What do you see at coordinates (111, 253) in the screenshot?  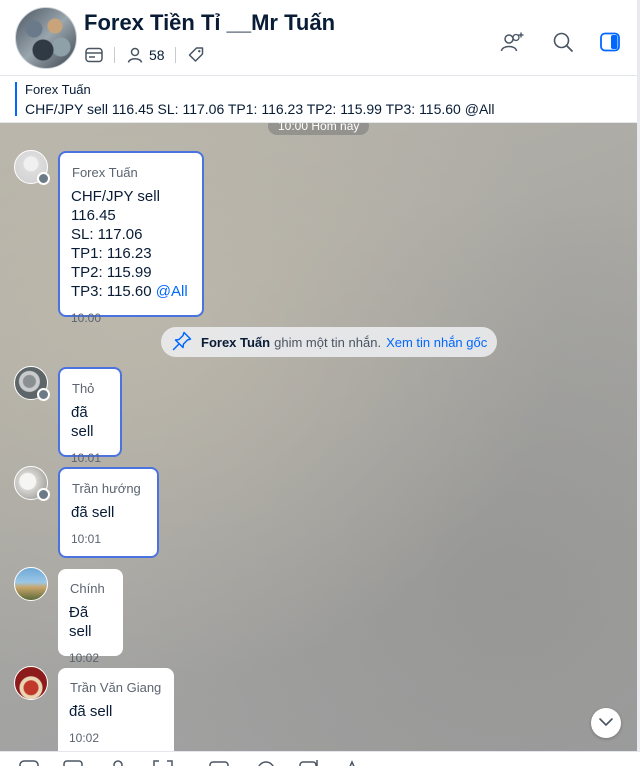 I see `message-line: TP1: 116.23` at bounding box center [111, 253].